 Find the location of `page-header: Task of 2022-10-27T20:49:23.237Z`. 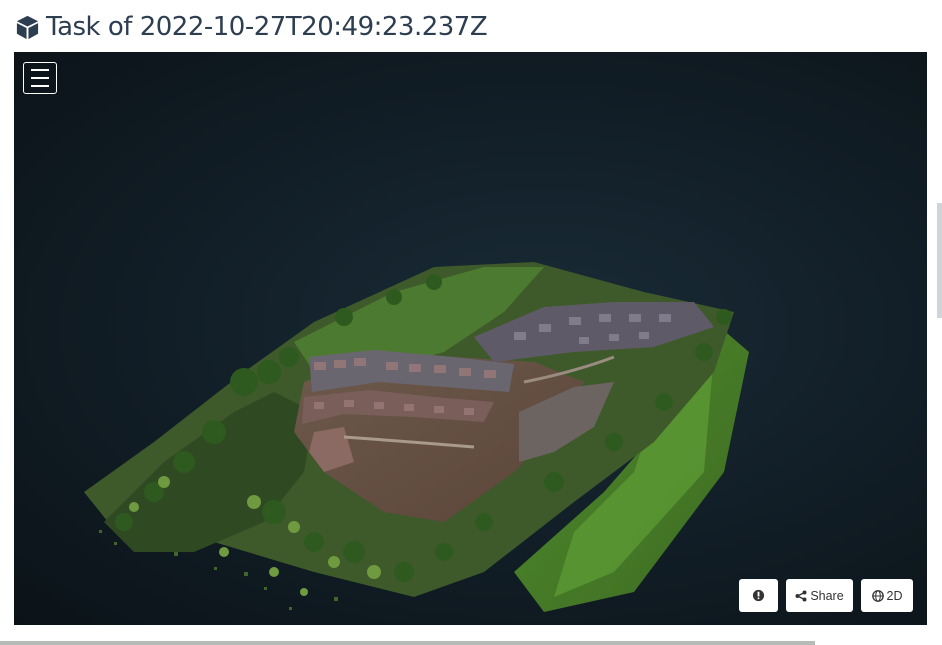

page-header: Task of 2022-10-27T20:49:23.237Z is located at coordinates (251, 27).